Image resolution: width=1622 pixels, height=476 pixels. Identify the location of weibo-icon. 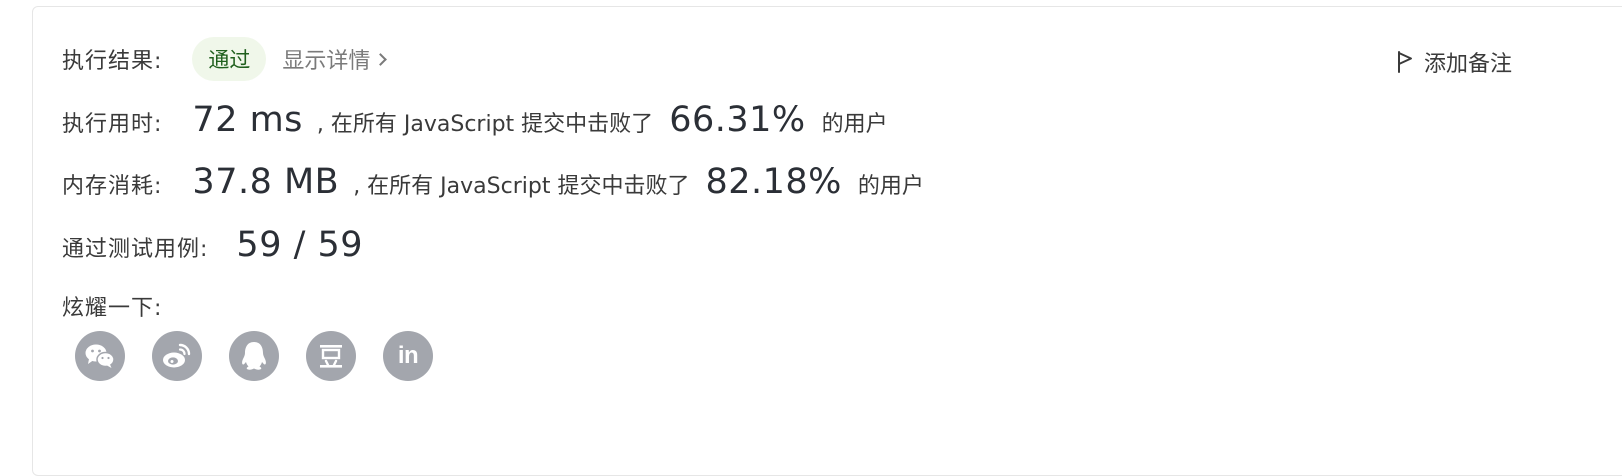
(177, 355).